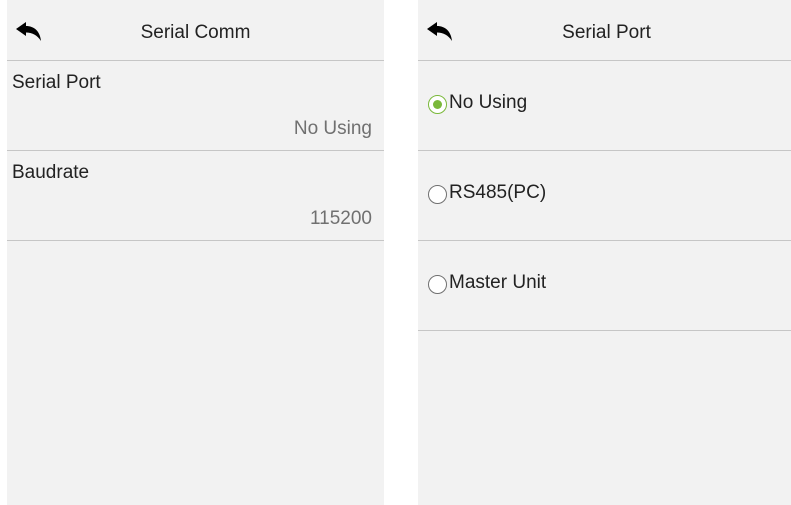  I want to click on setting-row-serial-port: Serial Port No Using, so click(195, 106).